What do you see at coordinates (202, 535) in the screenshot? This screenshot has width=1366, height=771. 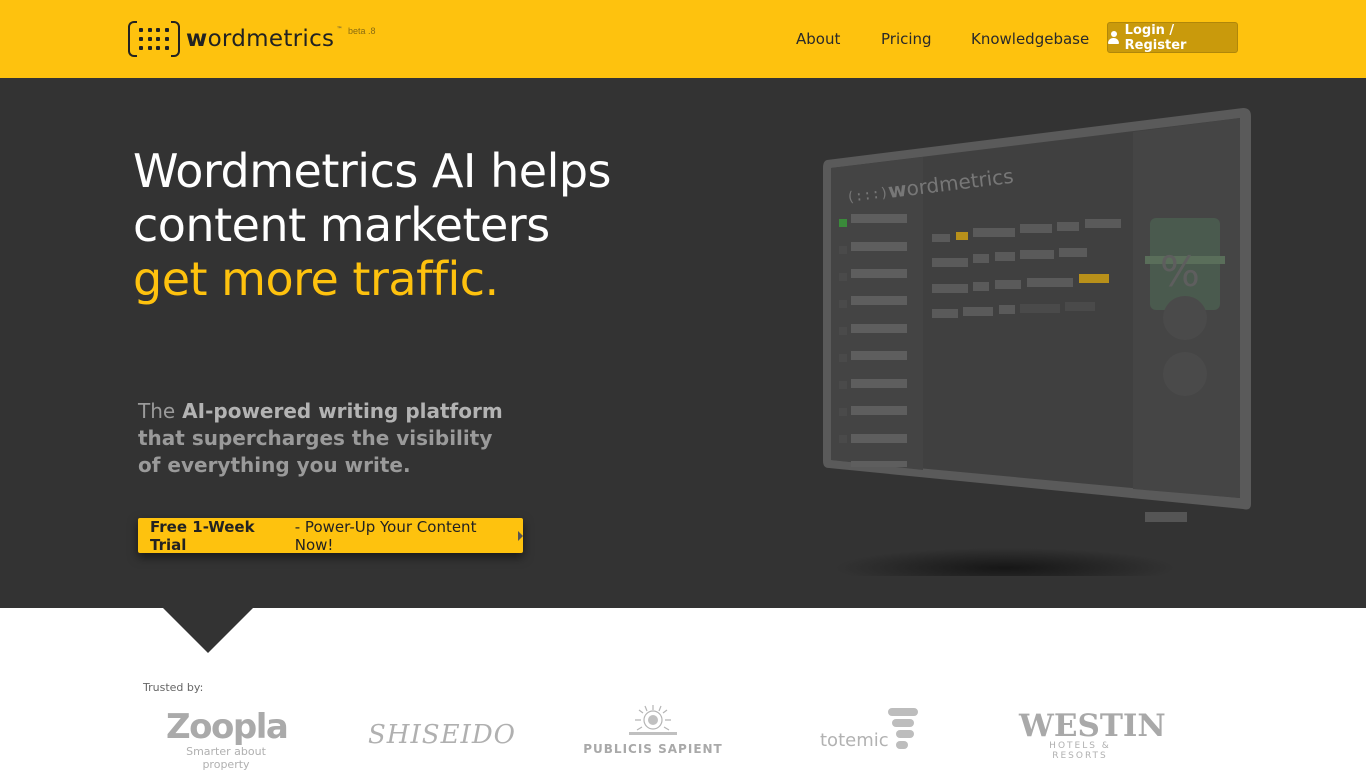 I see `cta-bold-text: Free 1-Week Trial` at bounding box center [202, 535].